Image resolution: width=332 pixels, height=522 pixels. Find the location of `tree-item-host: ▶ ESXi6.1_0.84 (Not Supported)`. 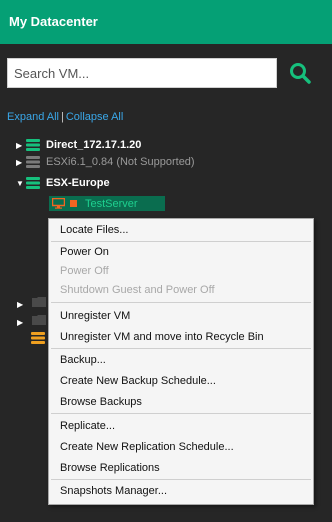

tree-item-host: ▶ ESXi6.1_0.84 (Not Supported) is located at coordinates (105, 162).